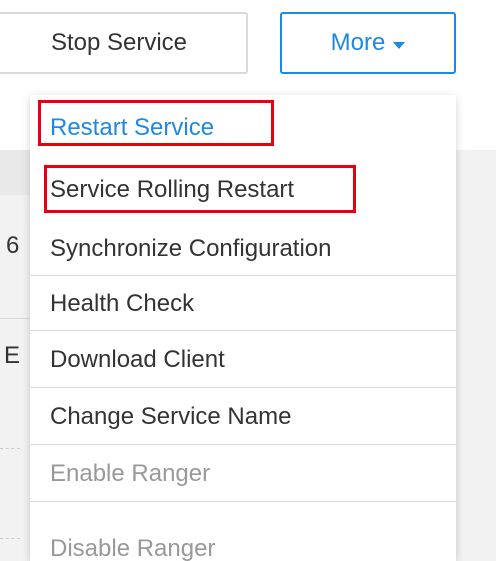 Image resolution: width=496 pixels, height=561 pixels. What do you see at coordinates (358, 42) in the screenshot?
I see `more-label: More` at bounding box center [358, 42].